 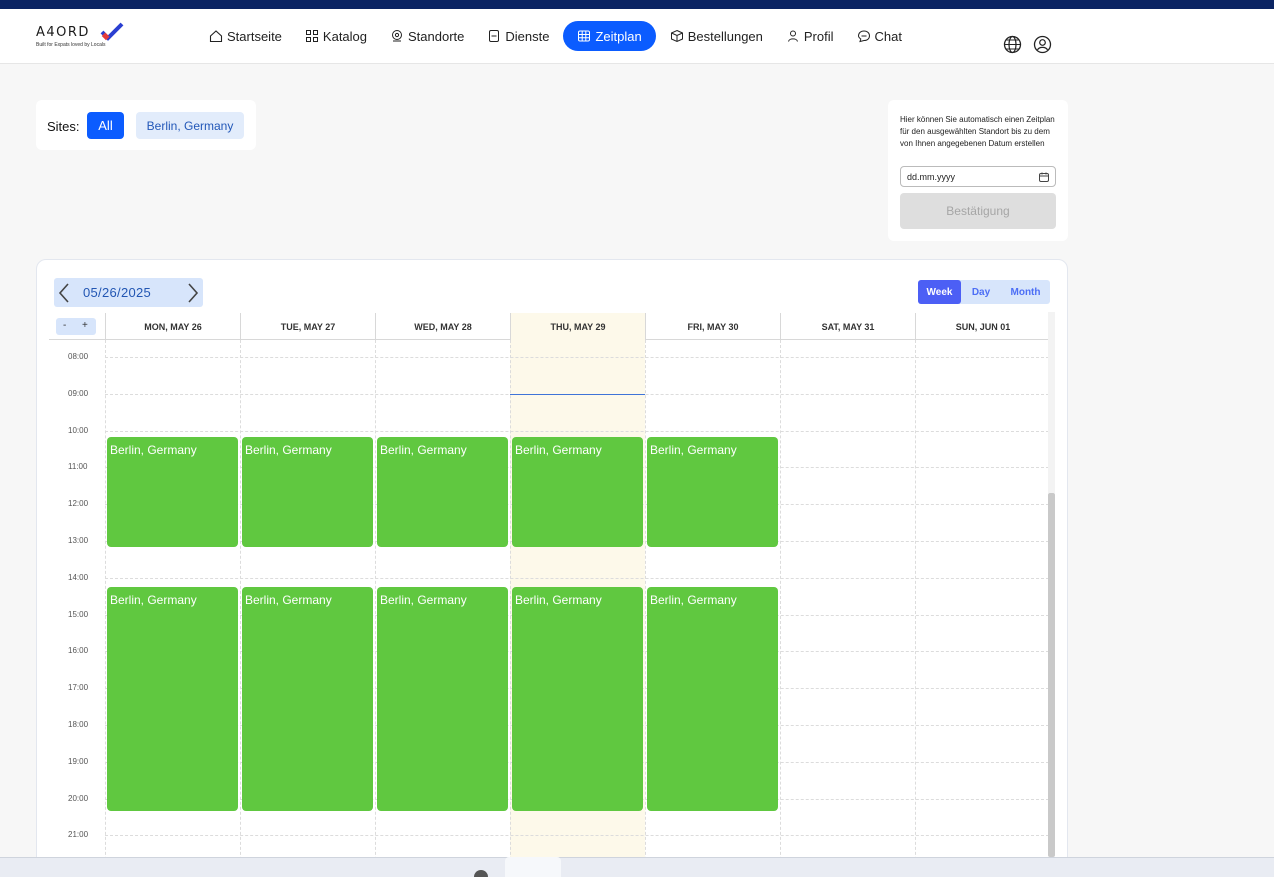 I want to click on hour-label: 15:00, so click(x=78, y=614).